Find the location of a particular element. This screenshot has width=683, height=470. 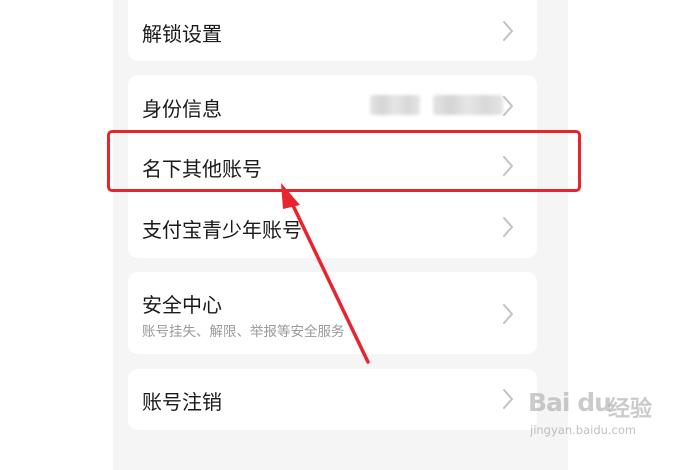

watermark: Bai du 经验 jingyan.baidu.com is located at coordinates (603, 414).